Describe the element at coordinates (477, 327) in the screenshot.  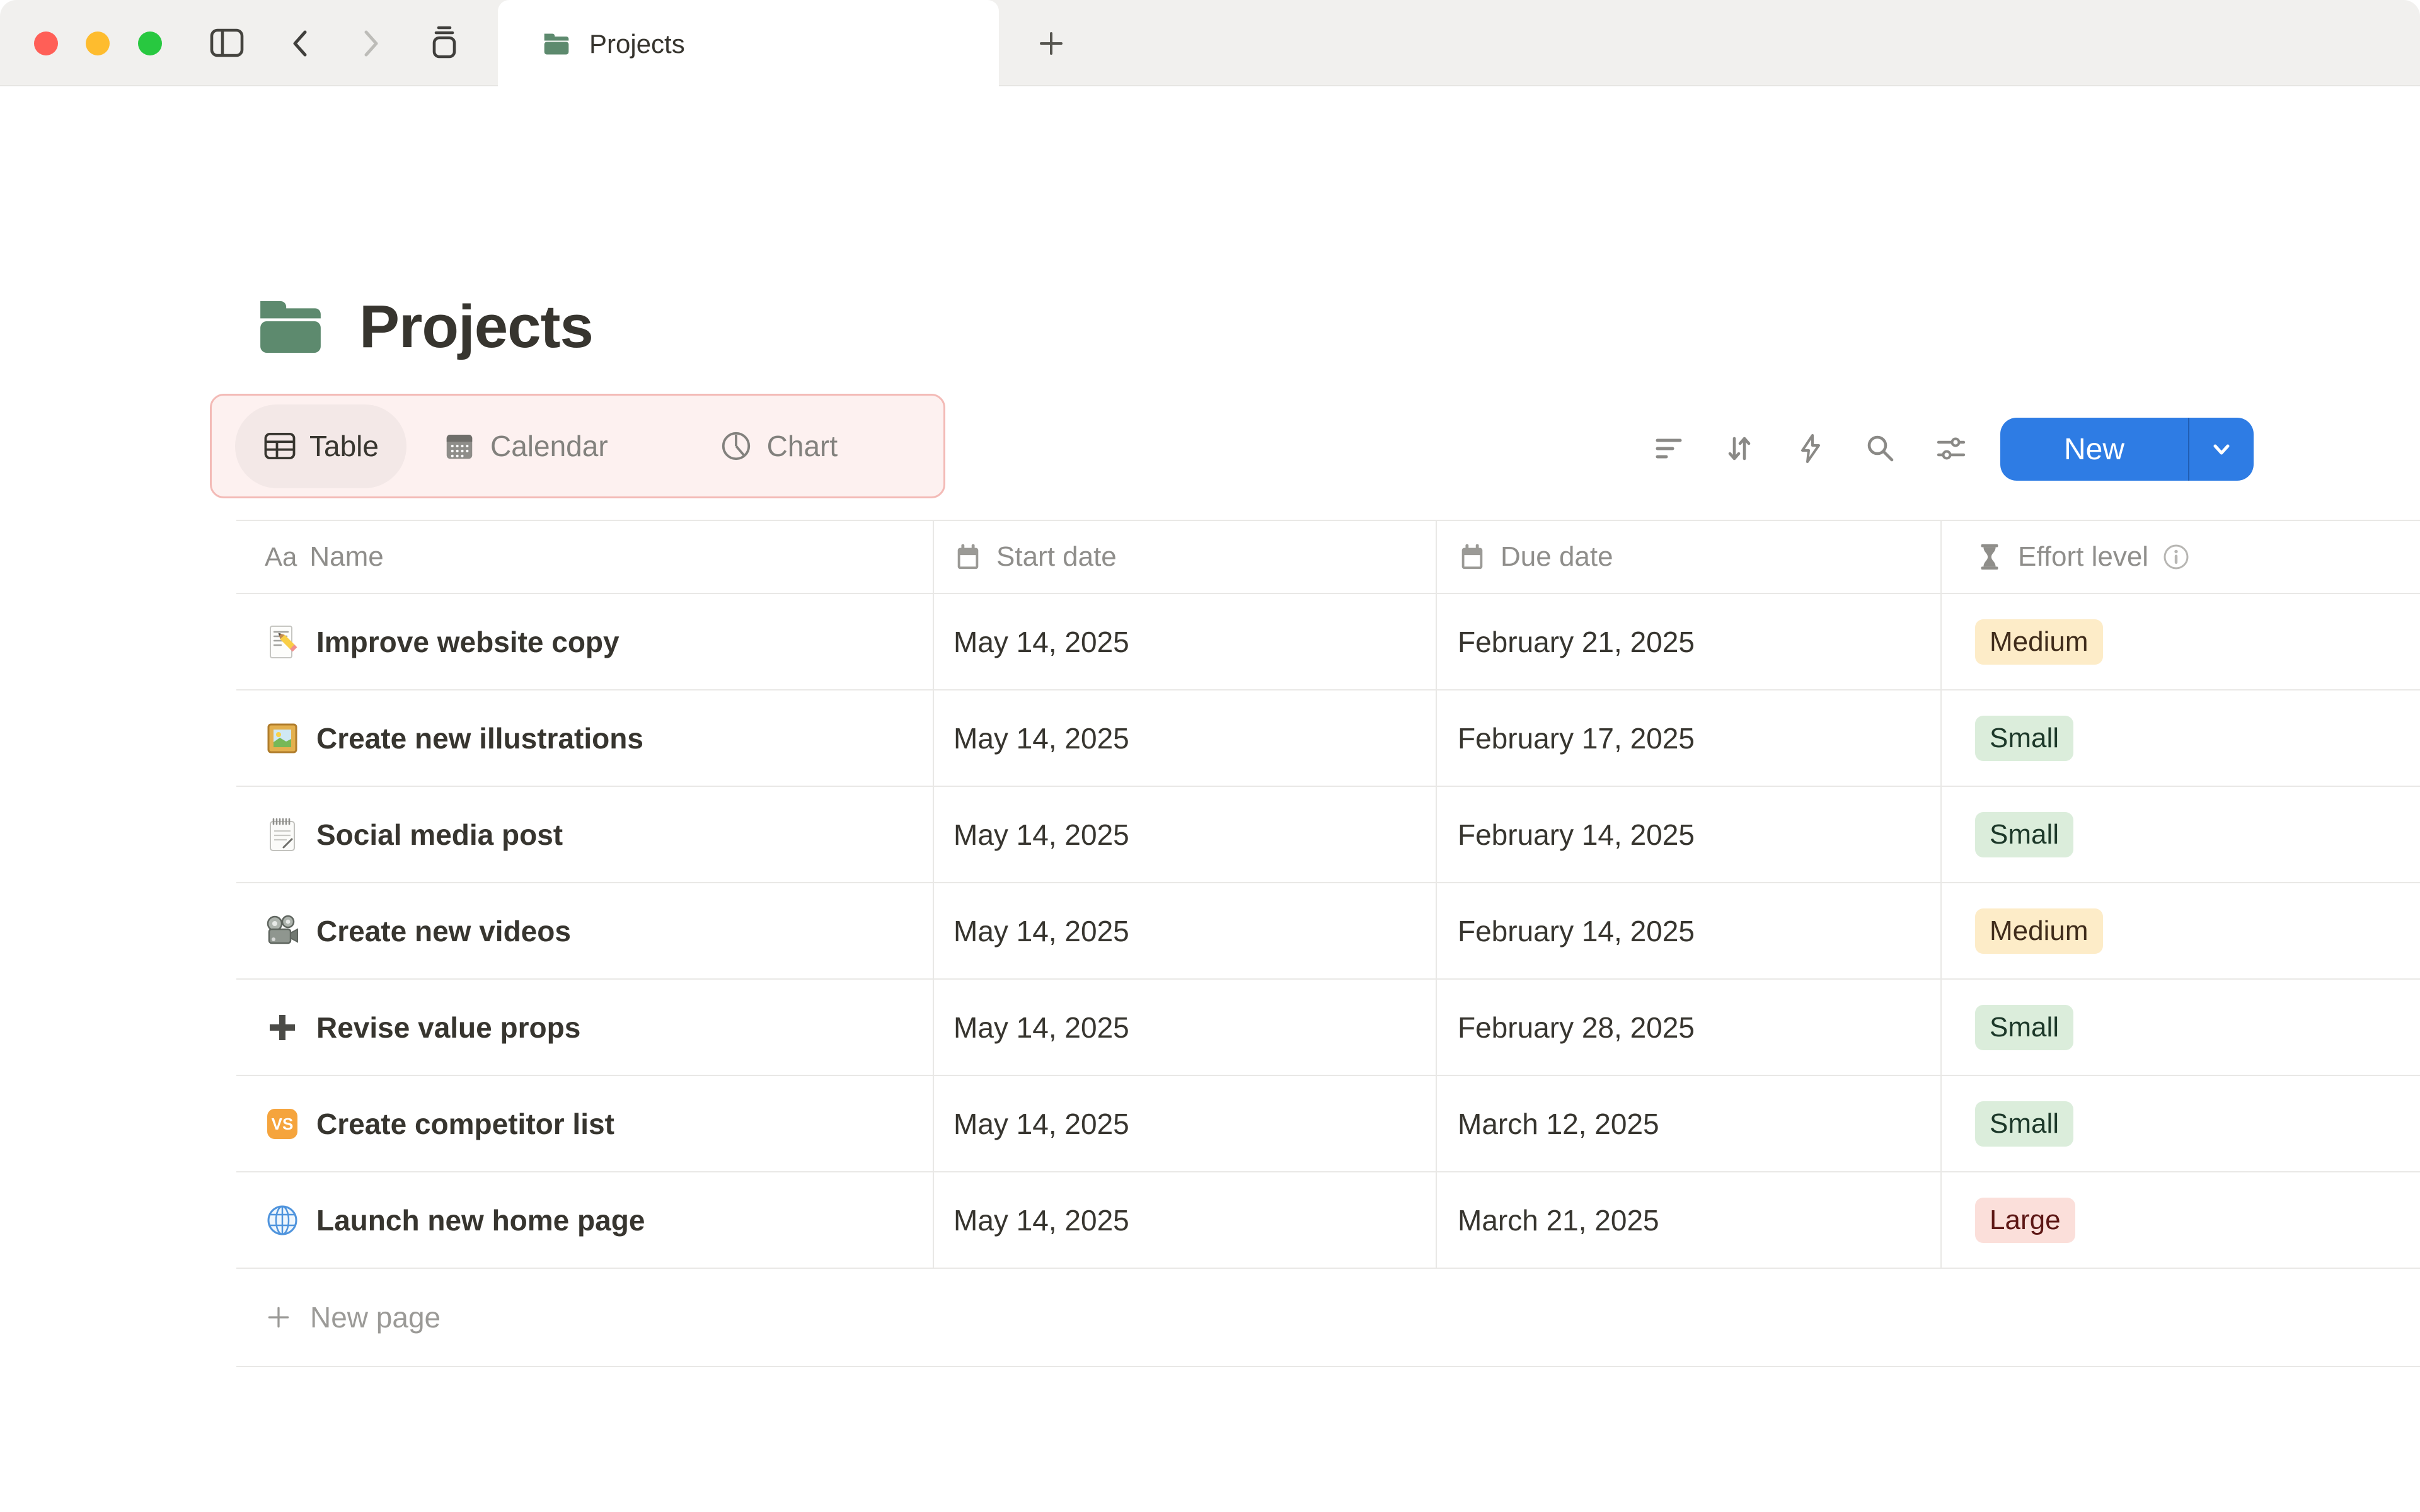
I see `page-title: Projects` at that location.